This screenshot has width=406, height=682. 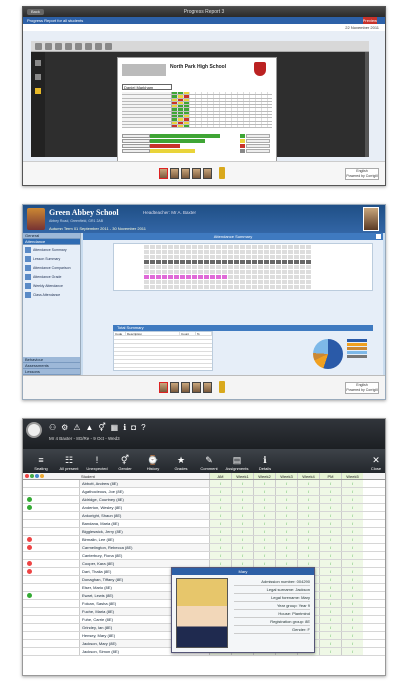 I want to click on student-column-header: Student, so click(x=144, y=476).